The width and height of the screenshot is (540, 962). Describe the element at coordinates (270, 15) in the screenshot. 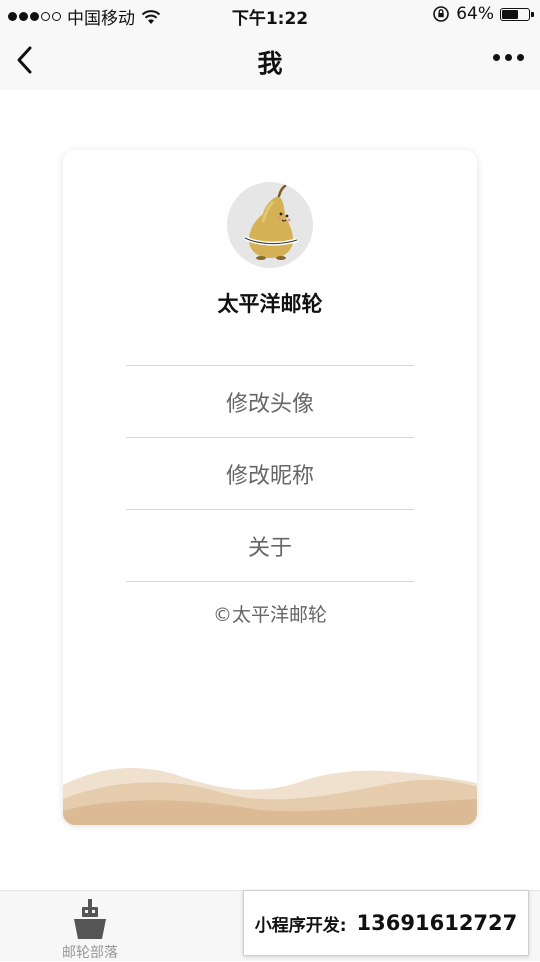

I see `status-bar: 中国移动 下午1:22 64%` at that location.